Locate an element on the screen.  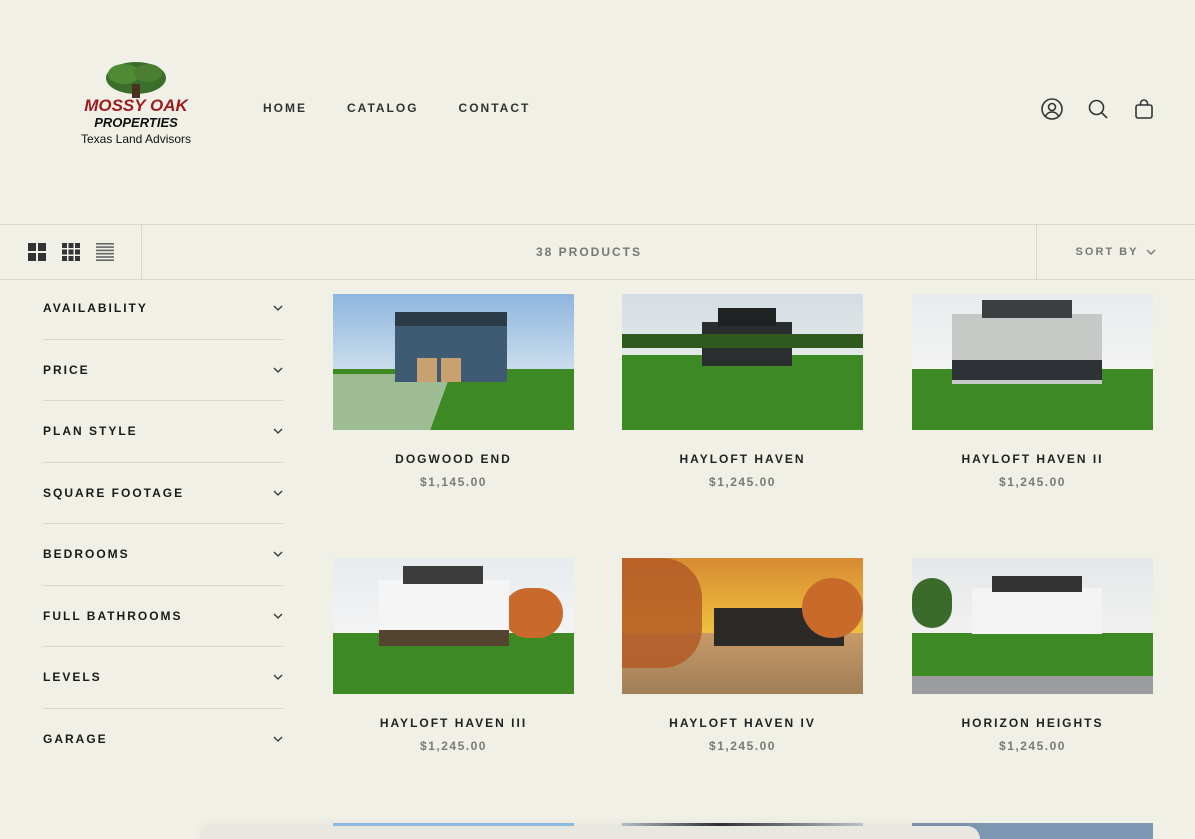
product-card: HORIZON HEIGHTS $1,245.00 is located at coordinates (1032, 655).